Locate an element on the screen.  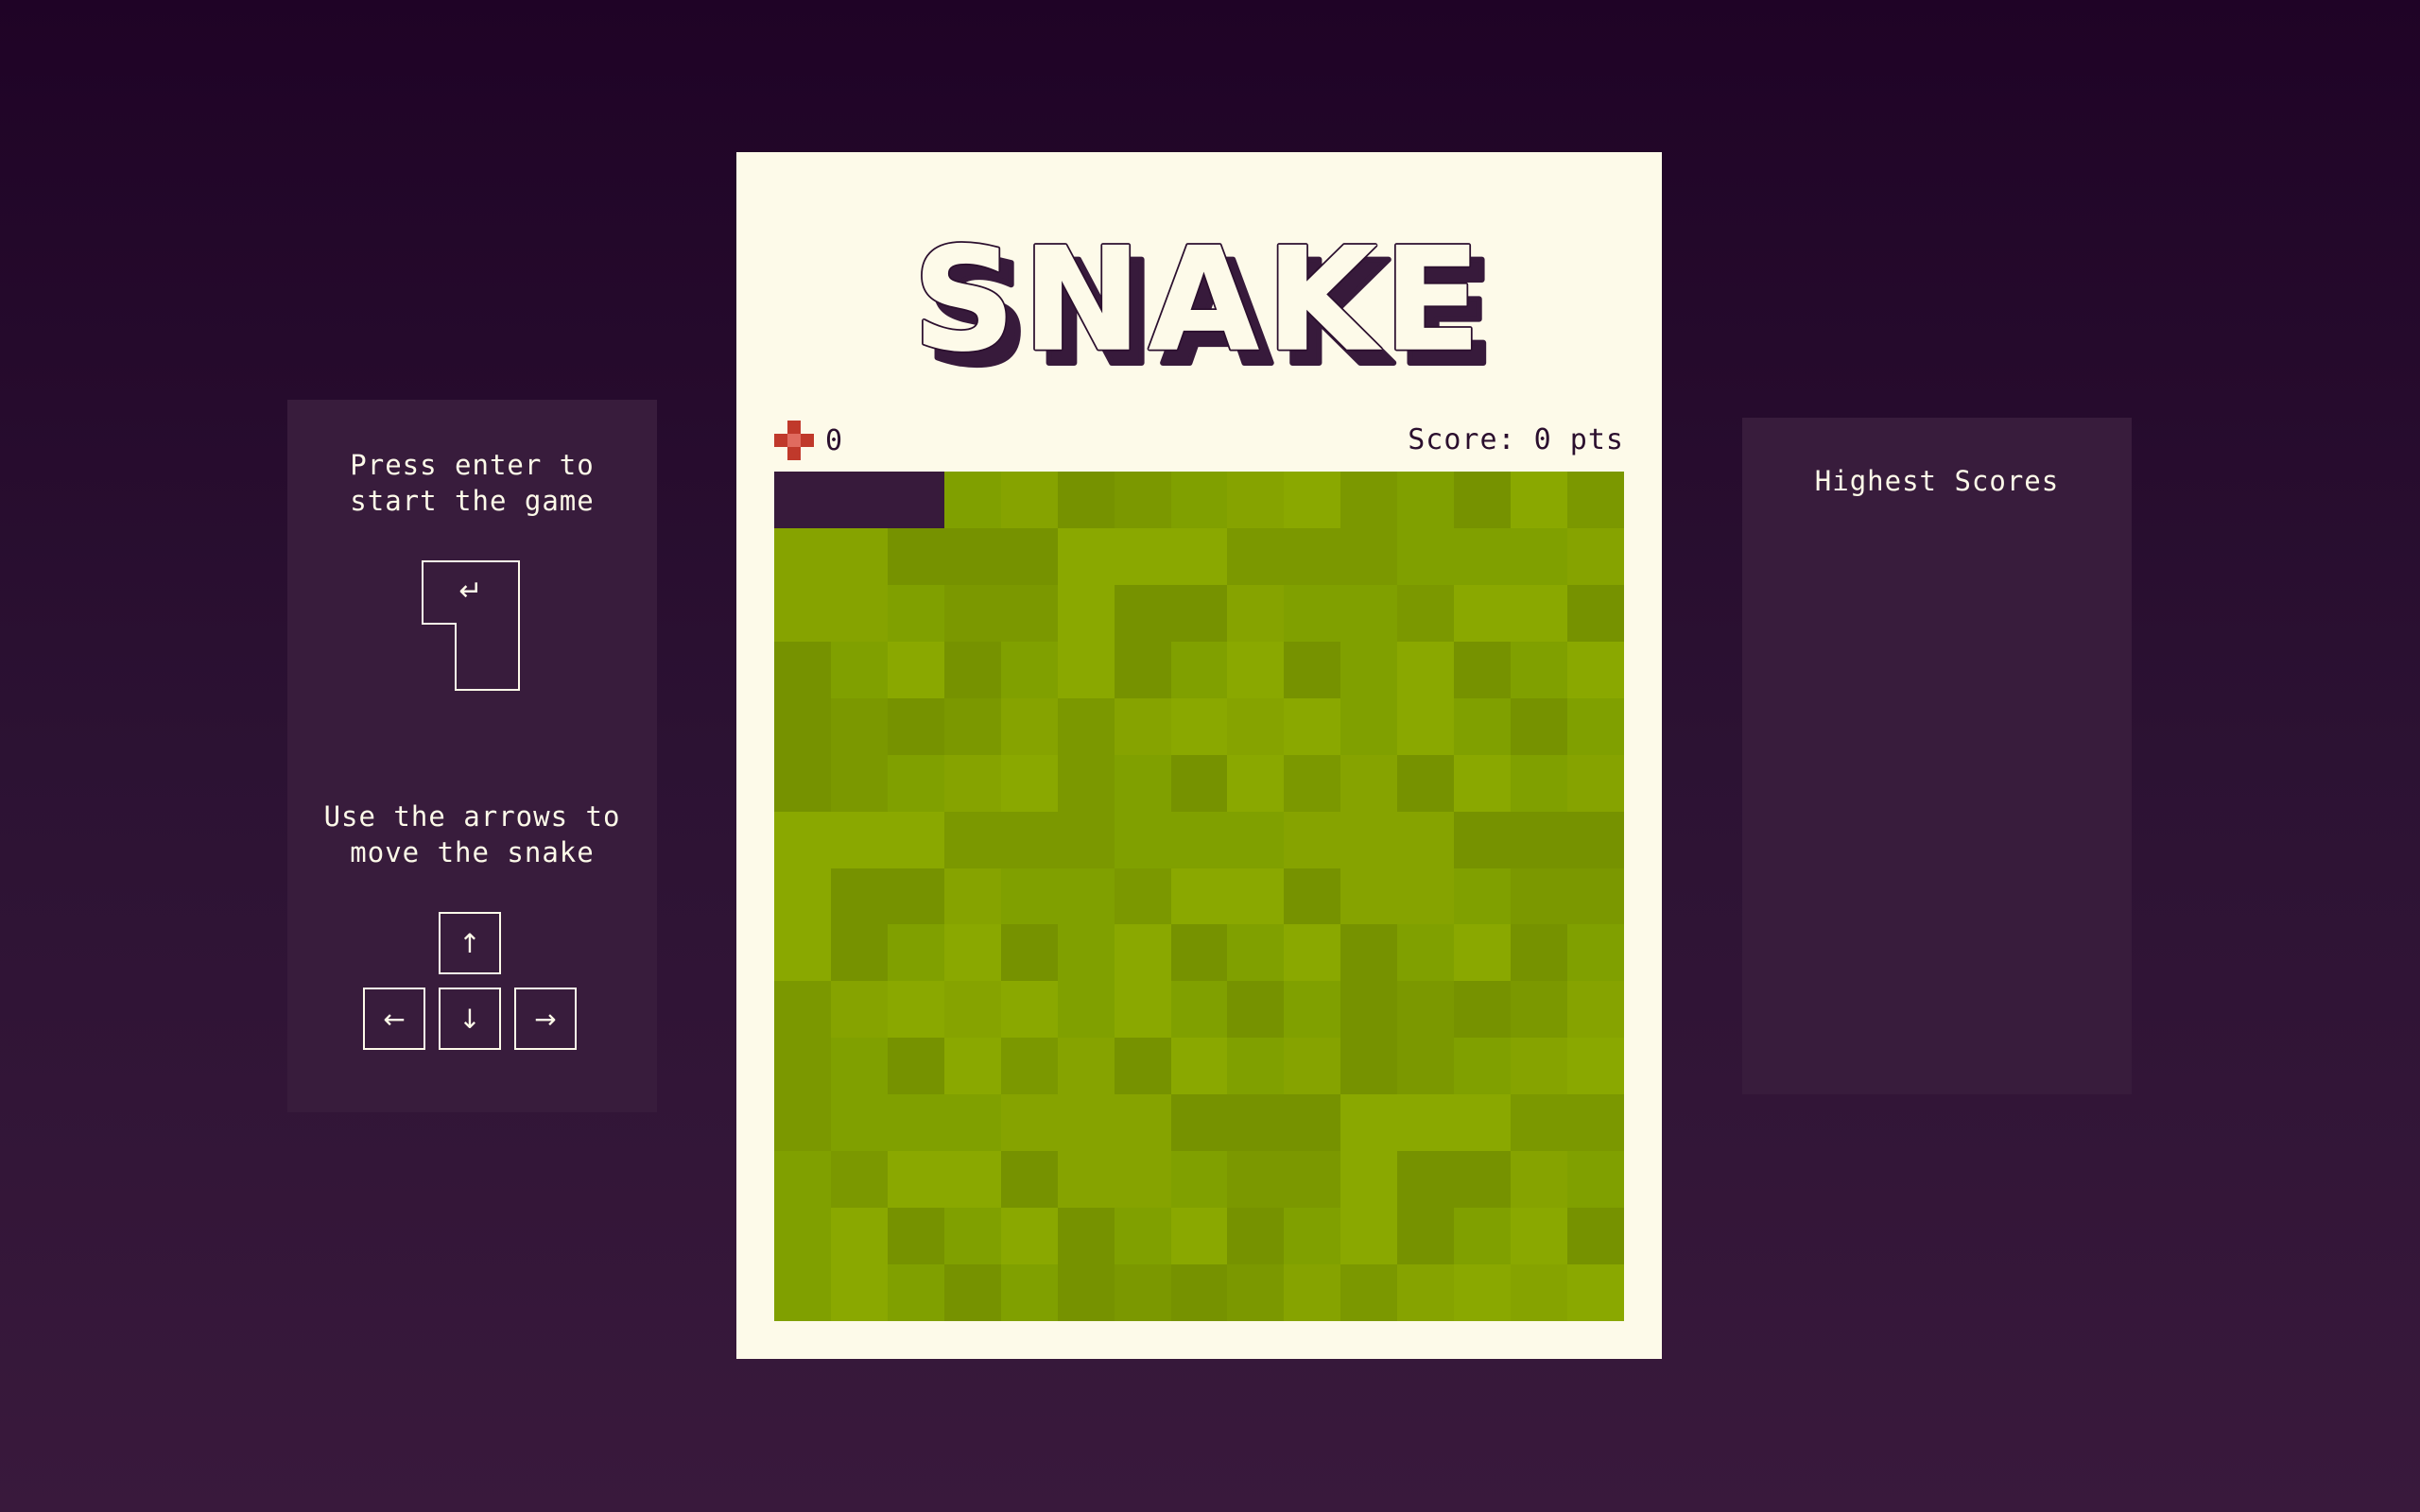
arrow-left-key: ← is located at coordinates (394, 1019).